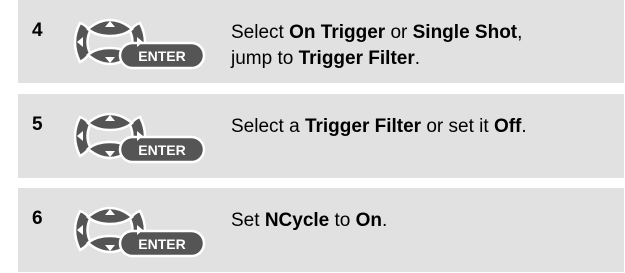 The width and height of the screenshot is (625, 273). I want to click on step-number: 5, so click(37, 124).